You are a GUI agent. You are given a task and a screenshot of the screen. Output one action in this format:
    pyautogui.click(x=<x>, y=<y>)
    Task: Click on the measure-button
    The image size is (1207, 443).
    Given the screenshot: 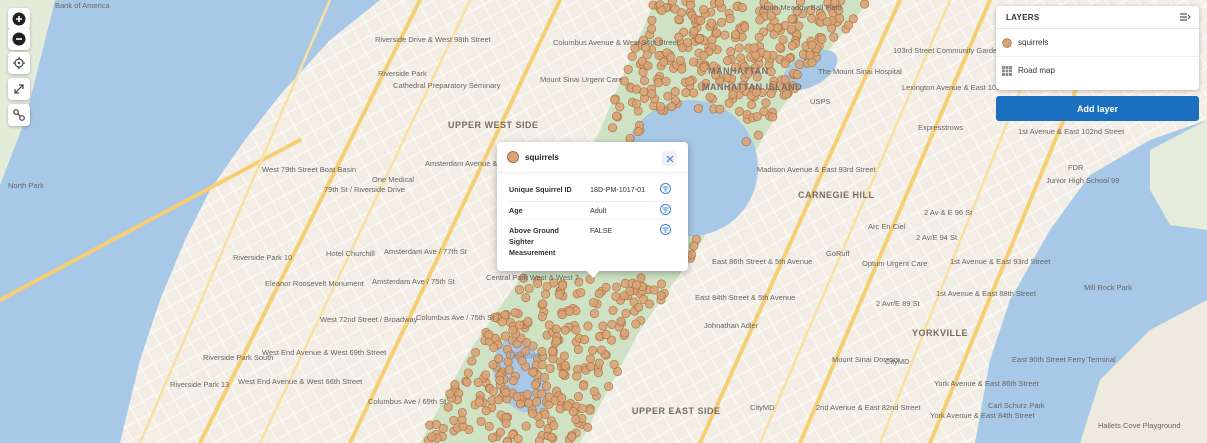 What is the action you would take?
    pyautogui.click(x=19, y=115)
    